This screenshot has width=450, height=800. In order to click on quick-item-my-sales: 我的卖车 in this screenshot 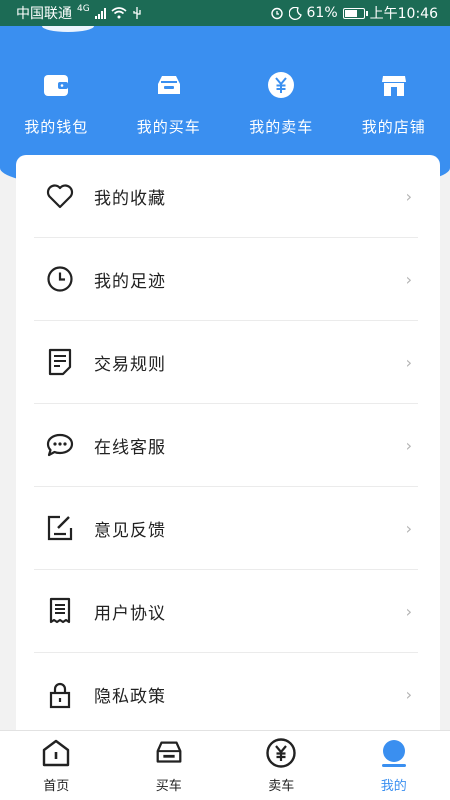, I will do `click(281, 103)`.